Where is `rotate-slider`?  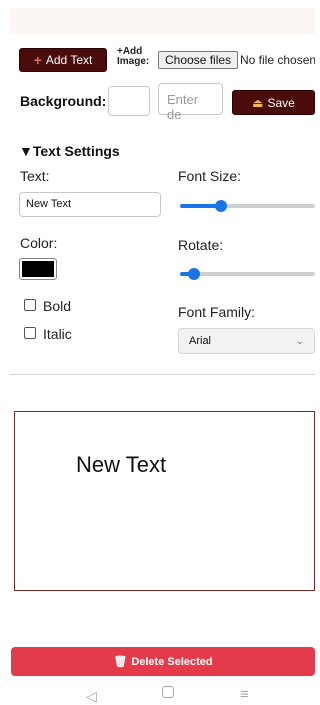
rotate-slider is located at coordinates (247, 274).